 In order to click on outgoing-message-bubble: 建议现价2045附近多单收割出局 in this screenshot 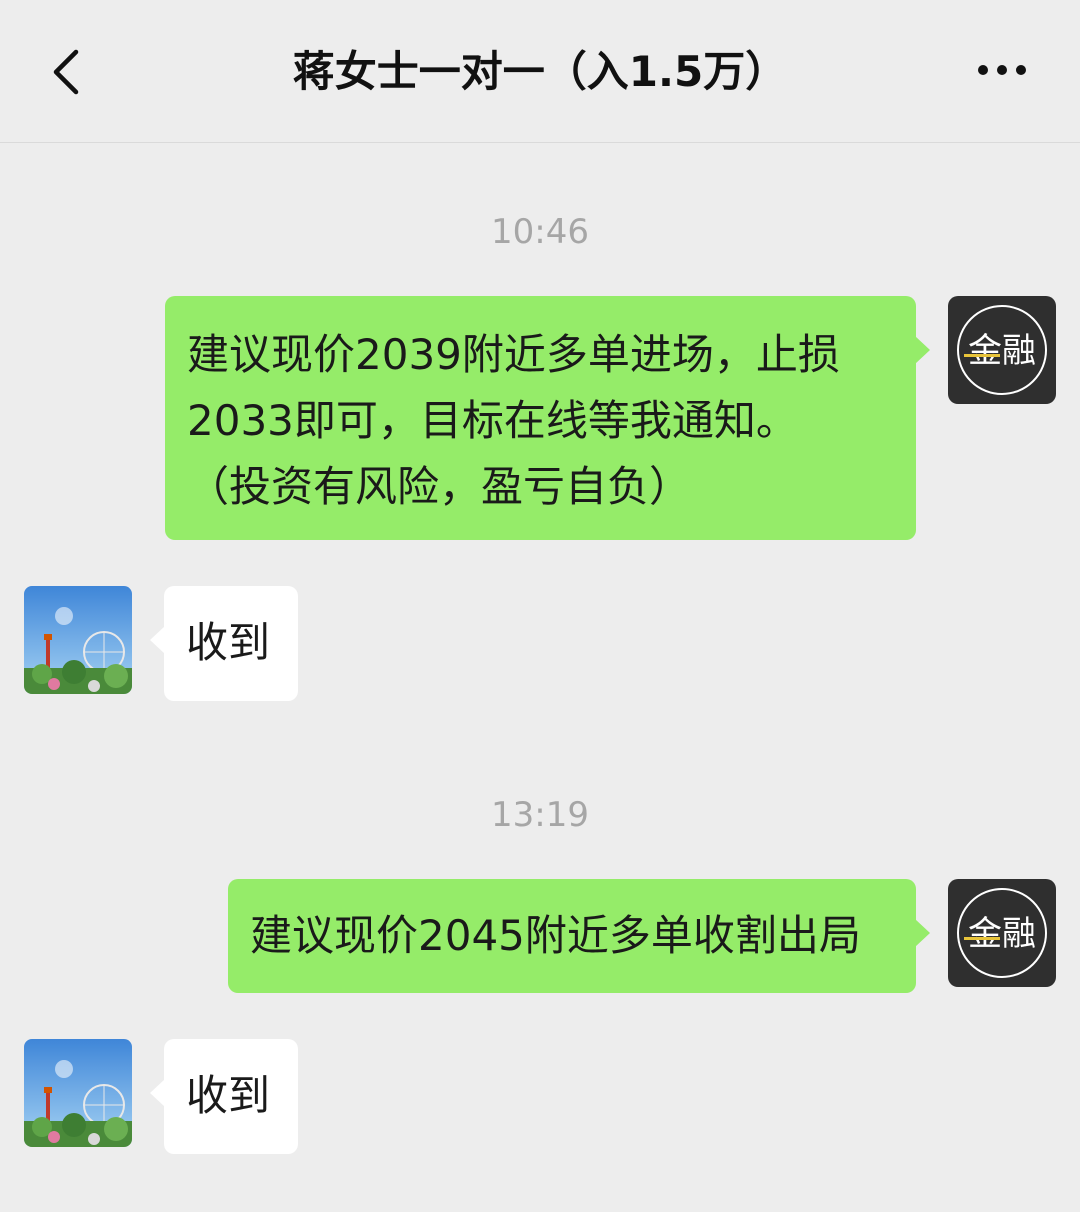, I will do `click(579, 936)`.